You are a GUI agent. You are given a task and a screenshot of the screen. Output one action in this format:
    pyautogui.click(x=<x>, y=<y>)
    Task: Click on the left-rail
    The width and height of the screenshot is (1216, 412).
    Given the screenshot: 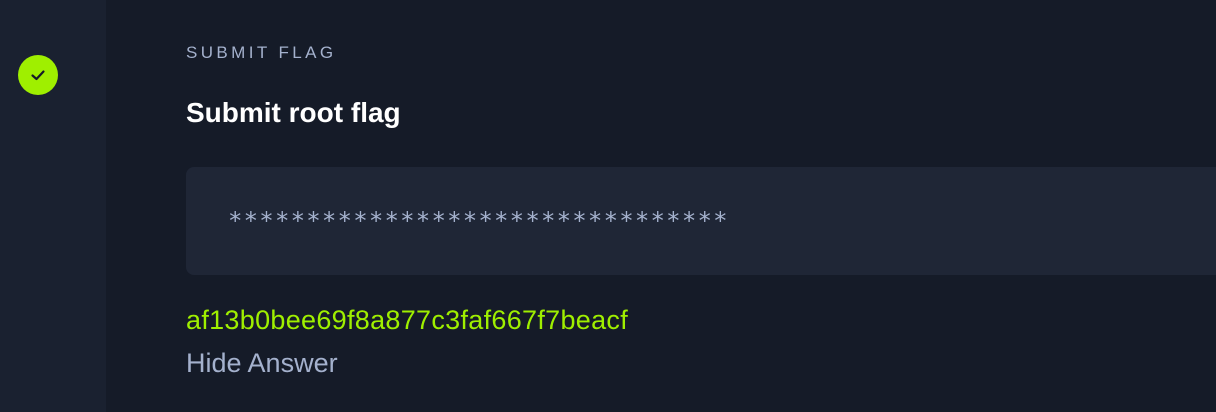 What is the action you would take?
    pyautogui.click(x=53, y=206)
    